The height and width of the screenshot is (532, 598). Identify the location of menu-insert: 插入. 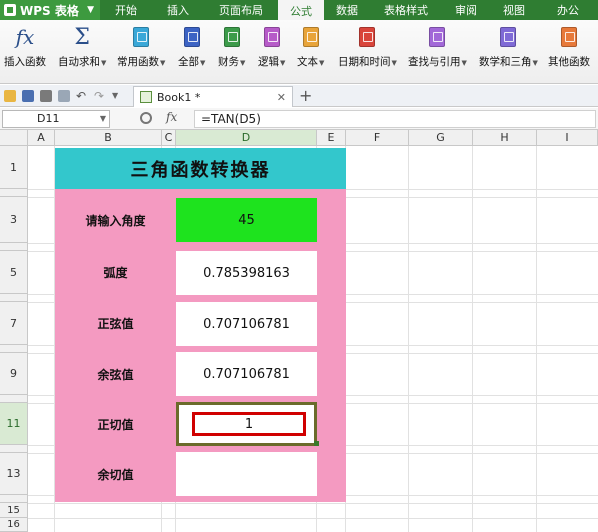
(178, 10).